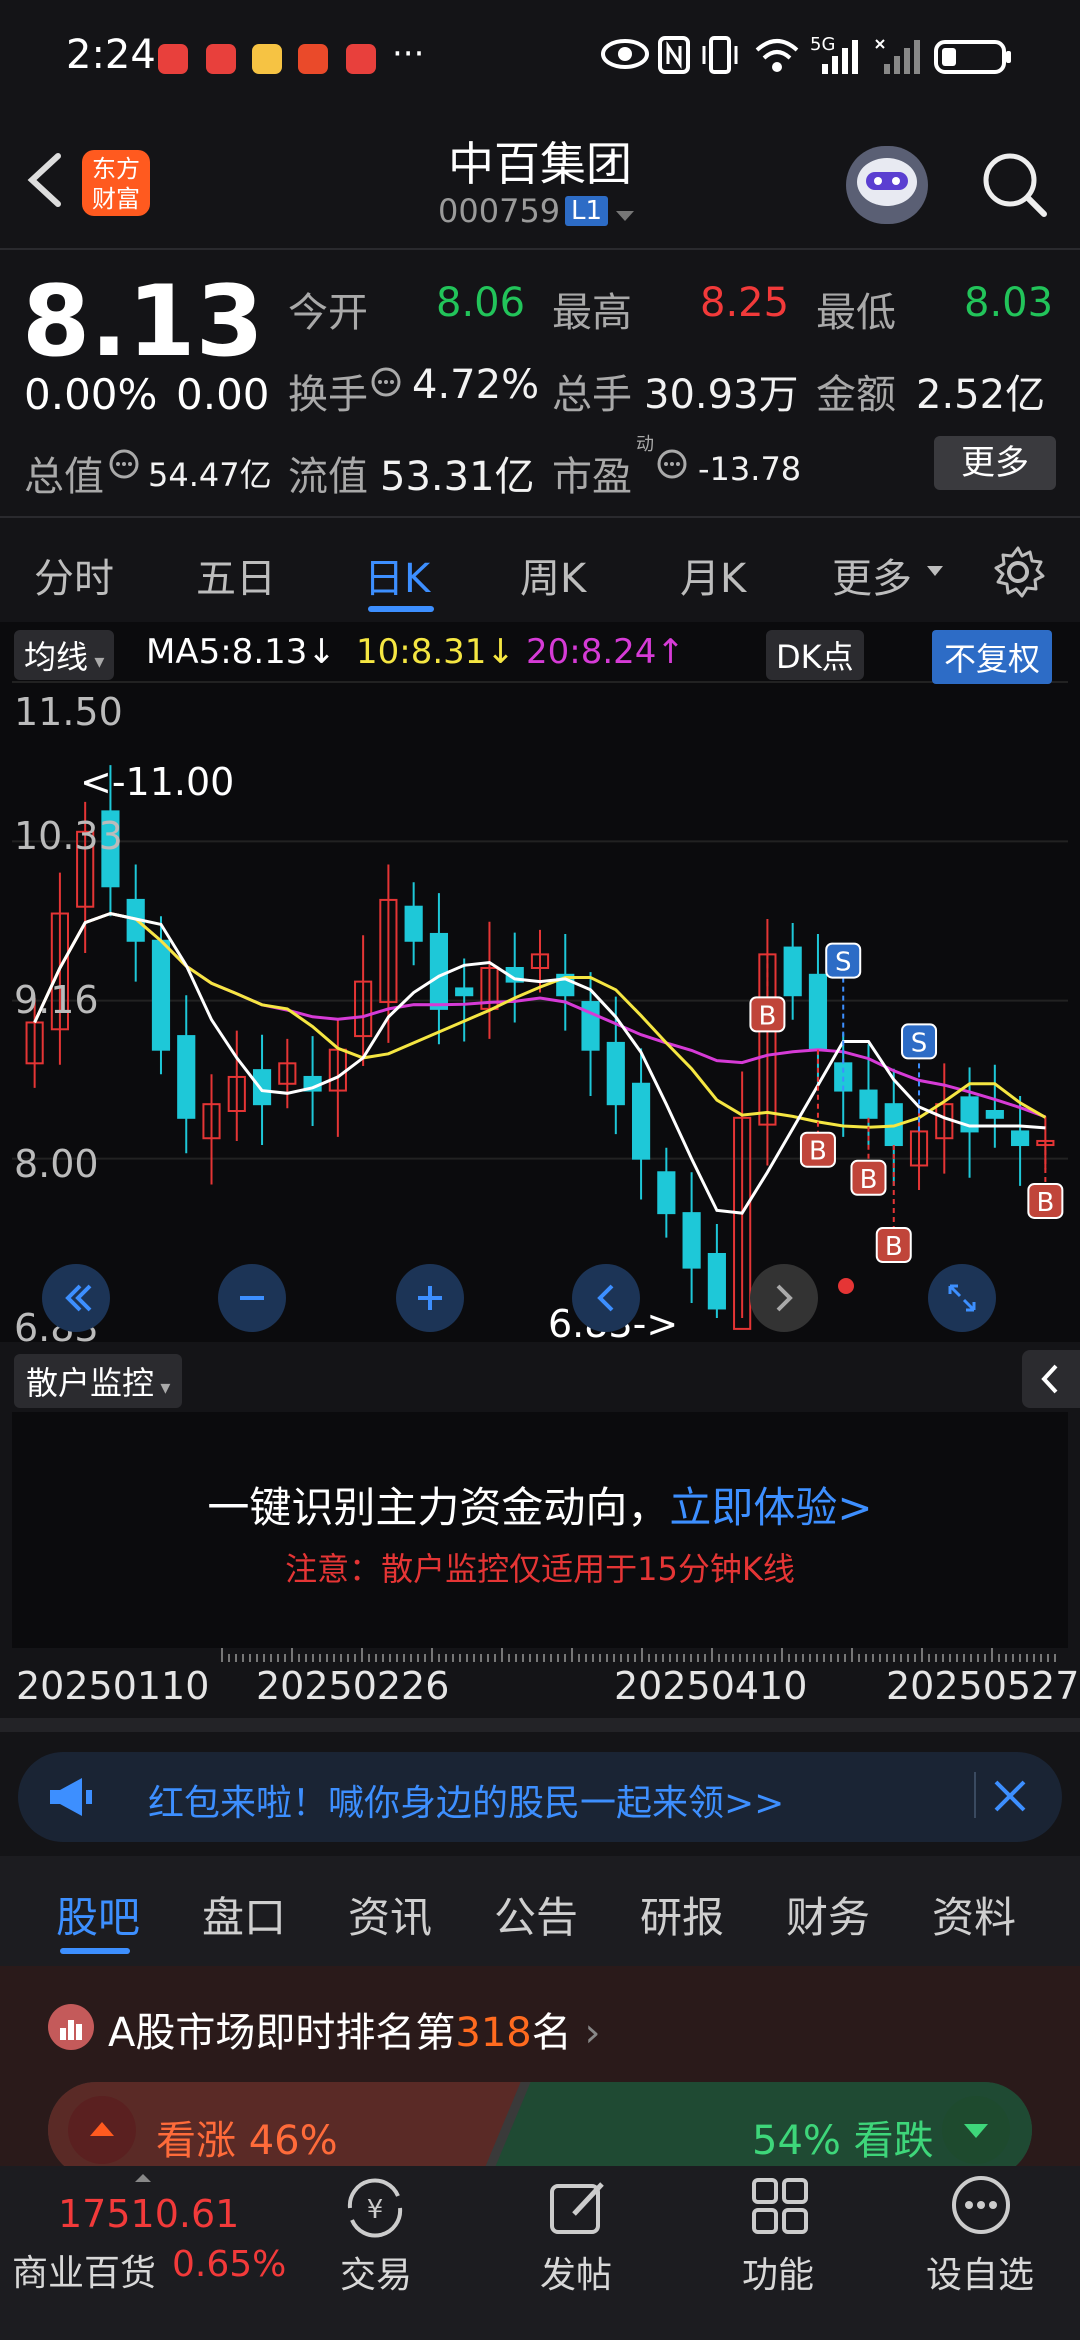 The width and height of the screenshot is (1080, 2340). I want to click on open-label: 今开, so click(328, 313).